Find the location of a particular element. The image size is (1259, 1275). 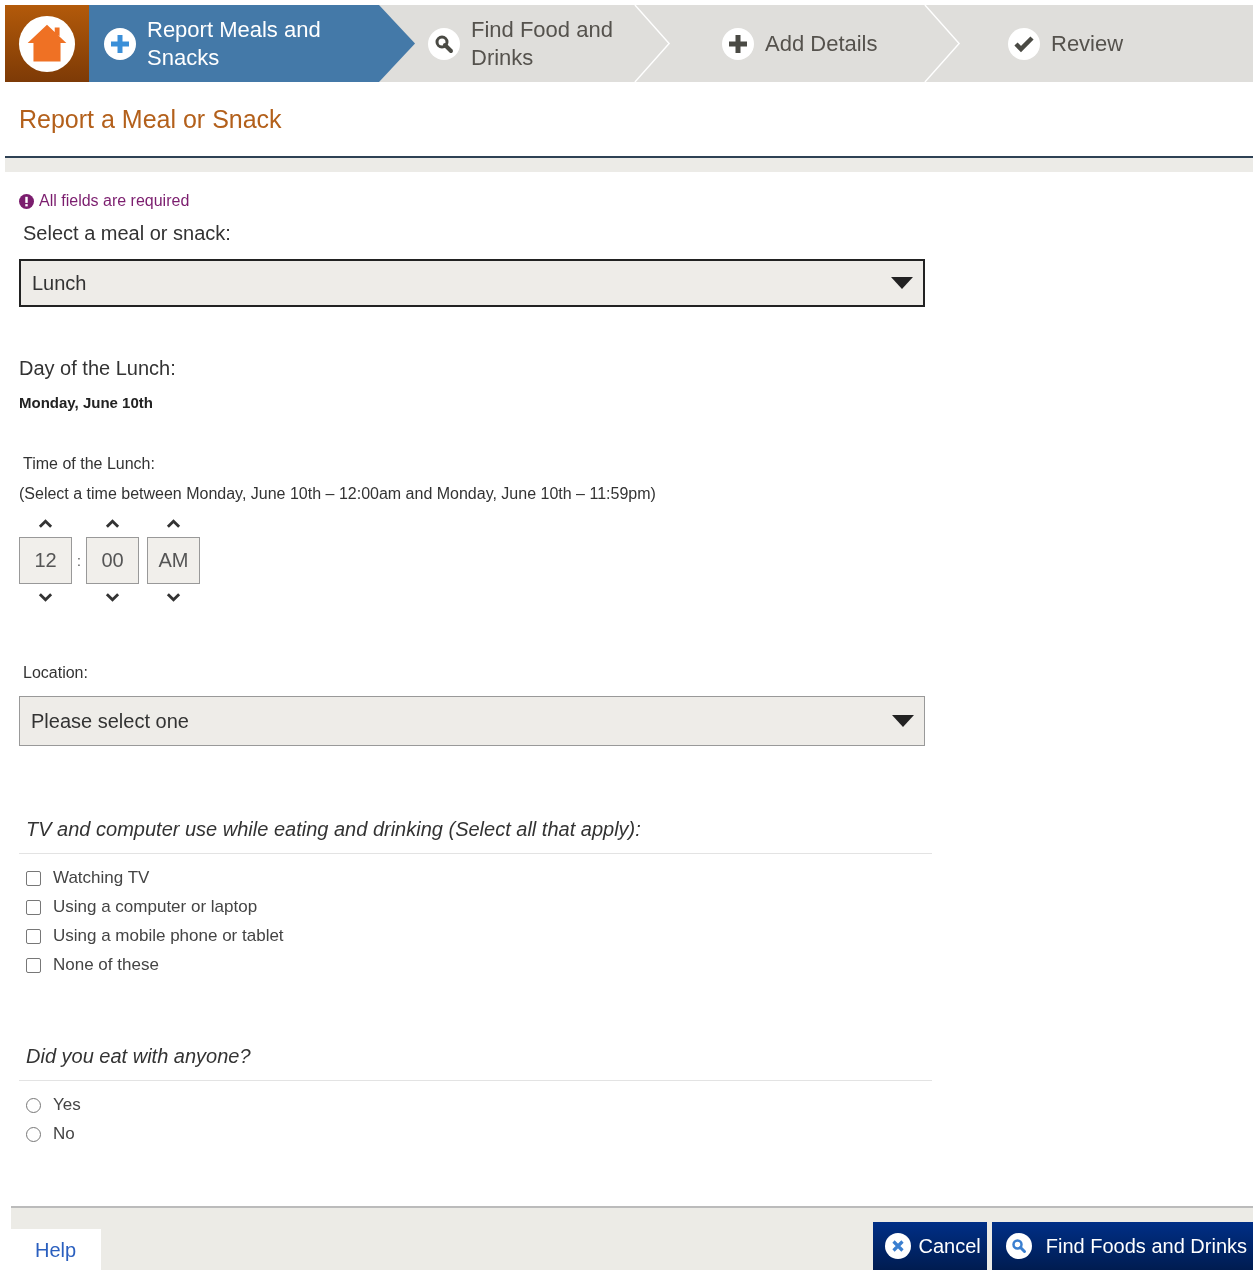

cancel-button: Cancel is located at coordinates (929, 1246).